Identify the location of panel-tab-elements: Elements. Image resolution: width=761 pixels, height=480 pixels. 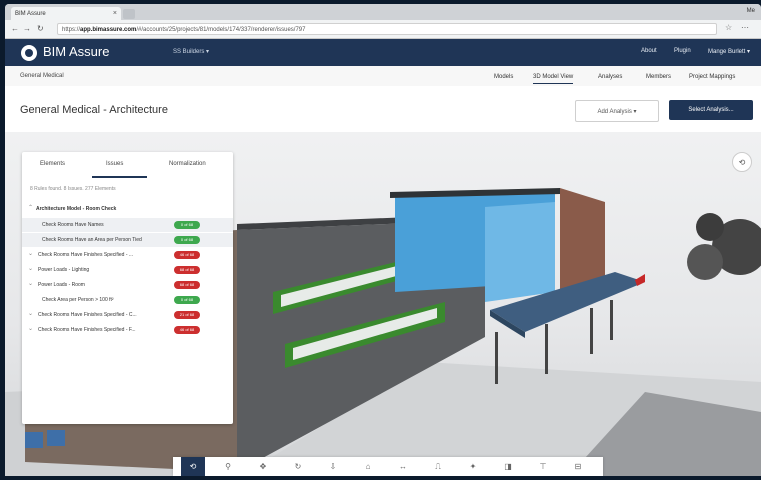
(52, 164).